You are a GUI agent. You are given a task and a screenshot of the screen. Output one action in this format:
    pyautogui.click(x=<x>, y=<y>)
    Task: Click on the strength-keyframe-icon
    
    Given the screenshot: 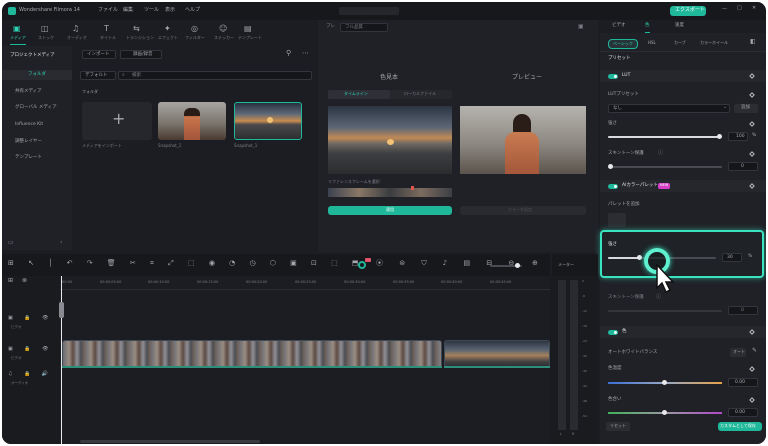 What is the action you would take?
    pyautogui.click(x=752, y=124)
    